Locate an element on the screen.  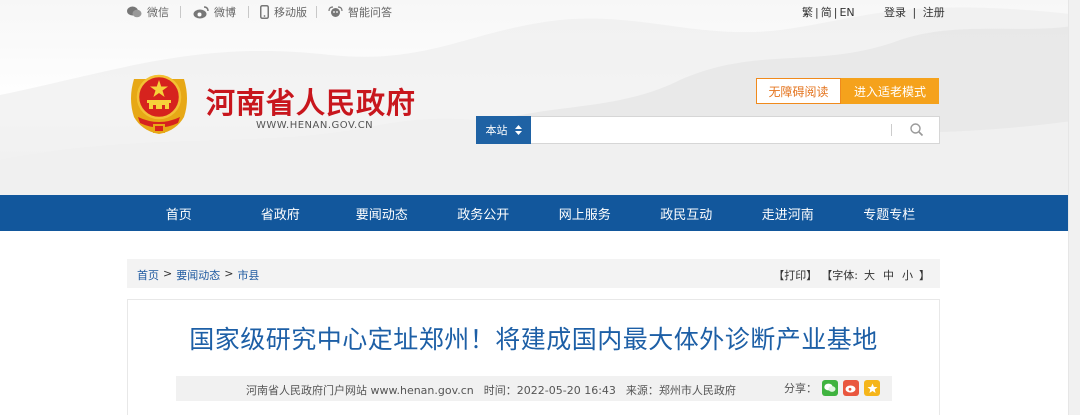
share-label: 分享： is located at coordinates (800, 388).